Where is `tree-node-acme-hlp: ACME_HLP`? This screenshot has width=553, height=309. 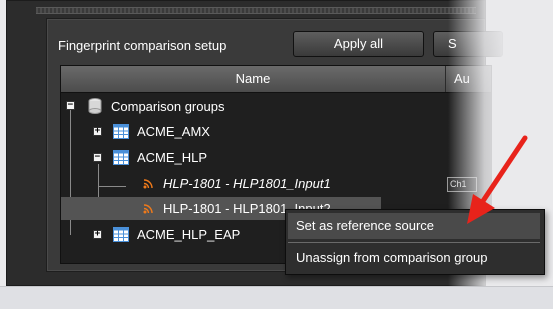
tree-node-acme-hlp: ACME_HLP is located at coordinates (172, 157).